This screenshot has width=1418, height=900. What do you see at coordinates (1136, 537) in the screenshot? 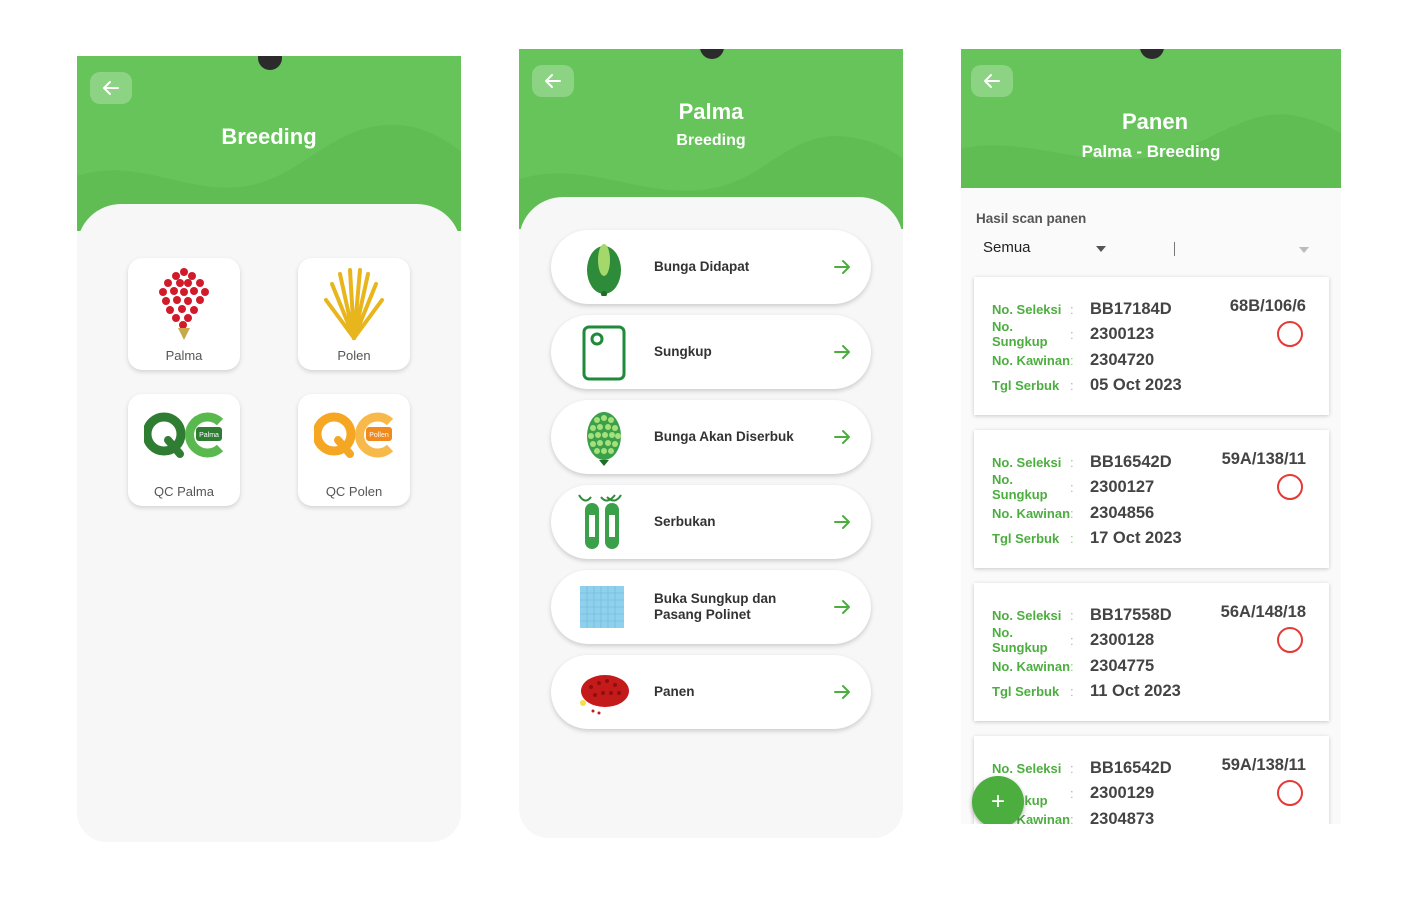
I see `value-tgl-serbuk: 17 Oct 2023` at bounding box center [1136, 537].